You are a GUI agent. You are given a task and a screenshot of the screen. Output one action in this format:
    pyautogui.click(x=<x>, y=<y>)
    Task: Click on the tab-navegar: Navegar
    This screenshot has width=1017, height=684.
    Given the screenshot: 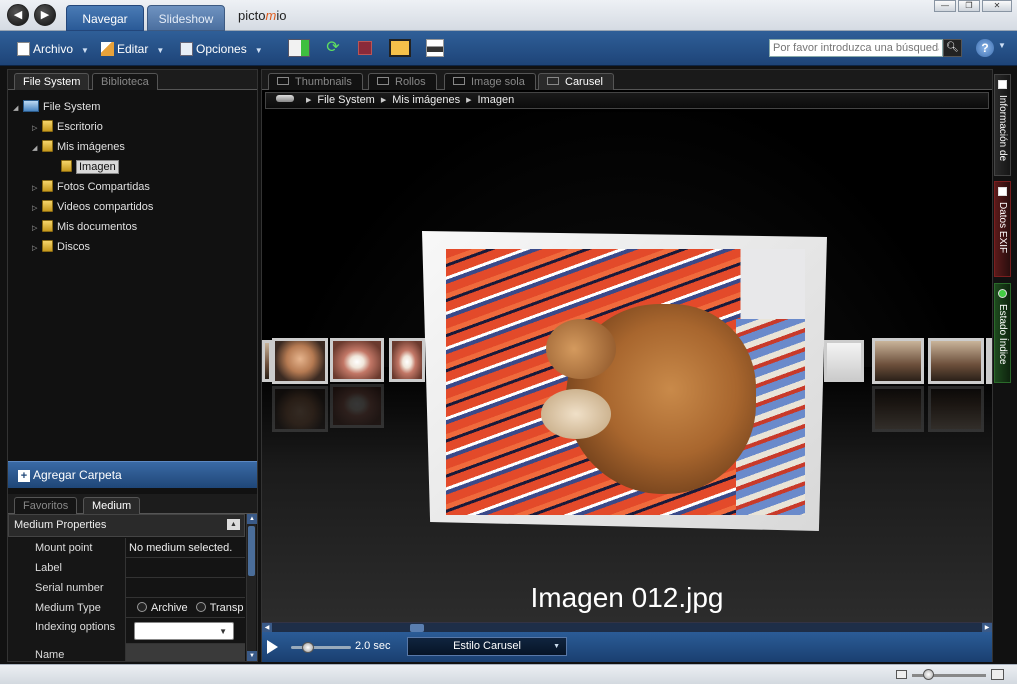 What is the action you would take?
    pyautogui.click(x=105, y=18)
    